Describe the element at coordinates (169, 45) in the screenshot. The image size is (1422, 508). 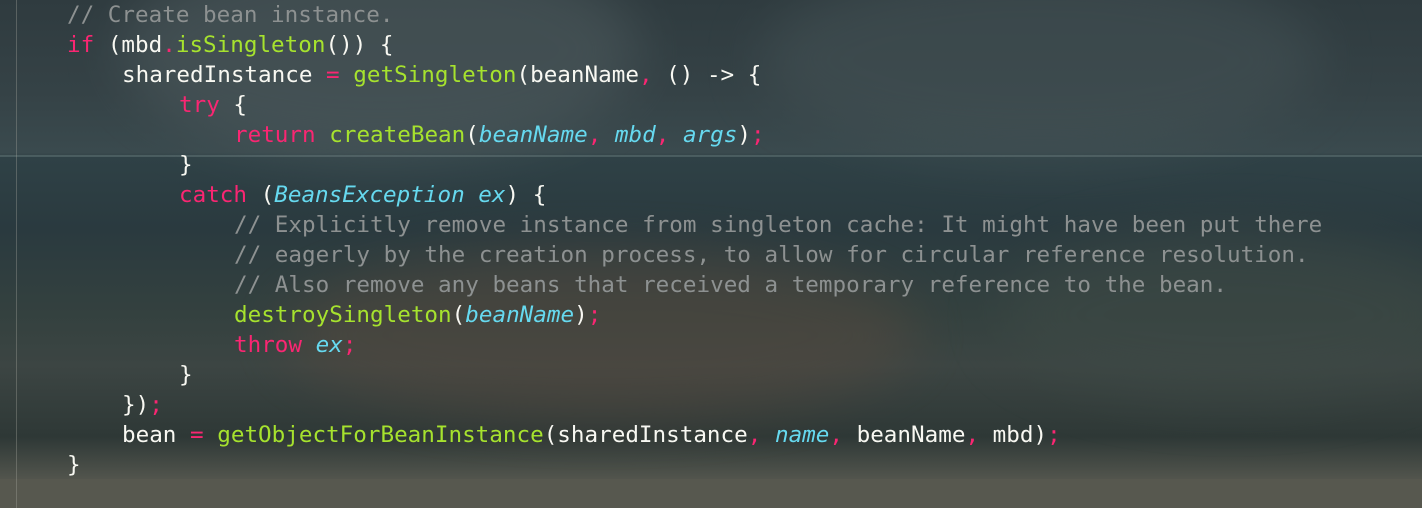
I see `code-operator: .` at that location.